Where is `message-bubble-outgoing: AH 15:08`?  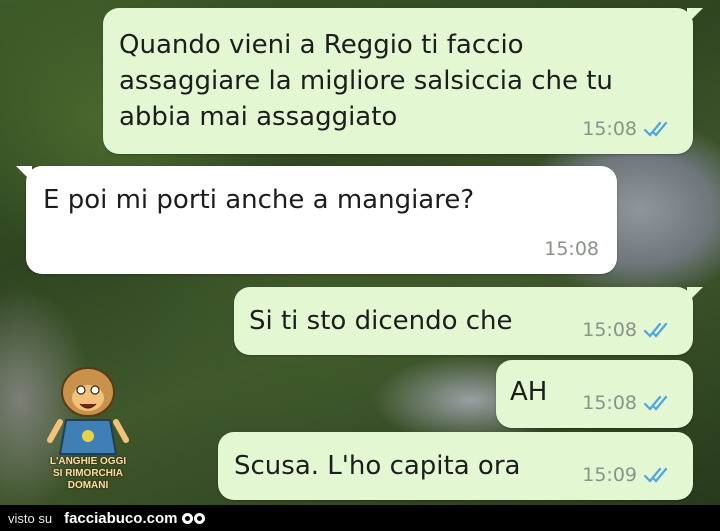 message-bubble-outgoing: AH 15:08 is located at coordinates (594, 394).